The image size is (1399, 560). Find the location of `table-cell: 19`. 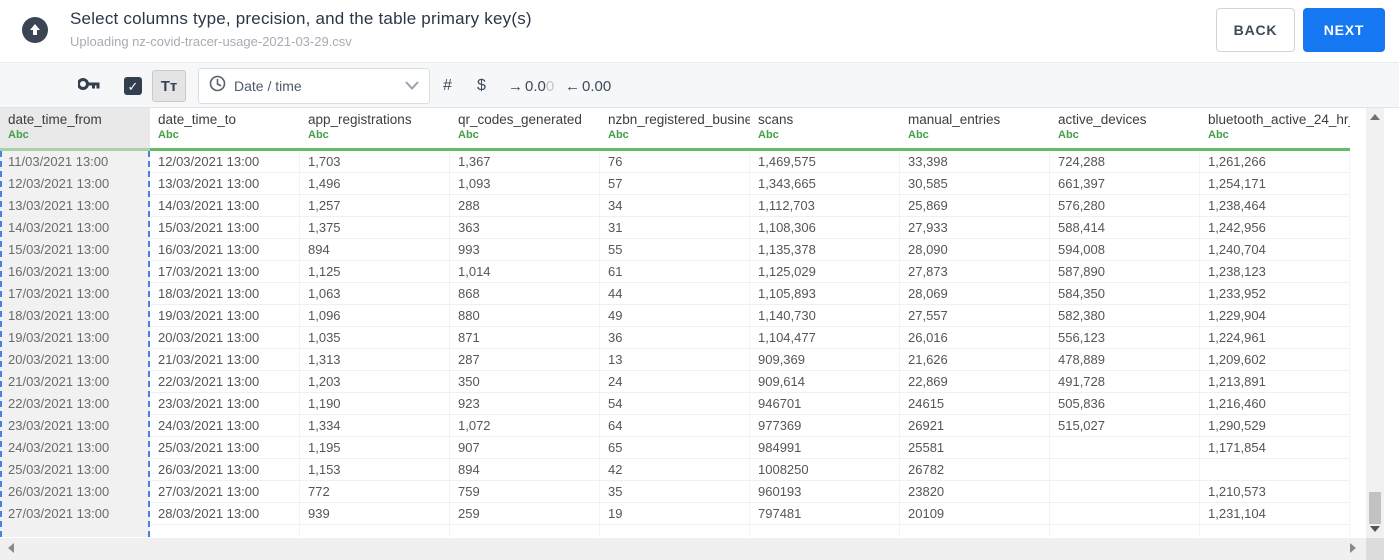

table-cell: 19 is located at coordinates (675, 514).